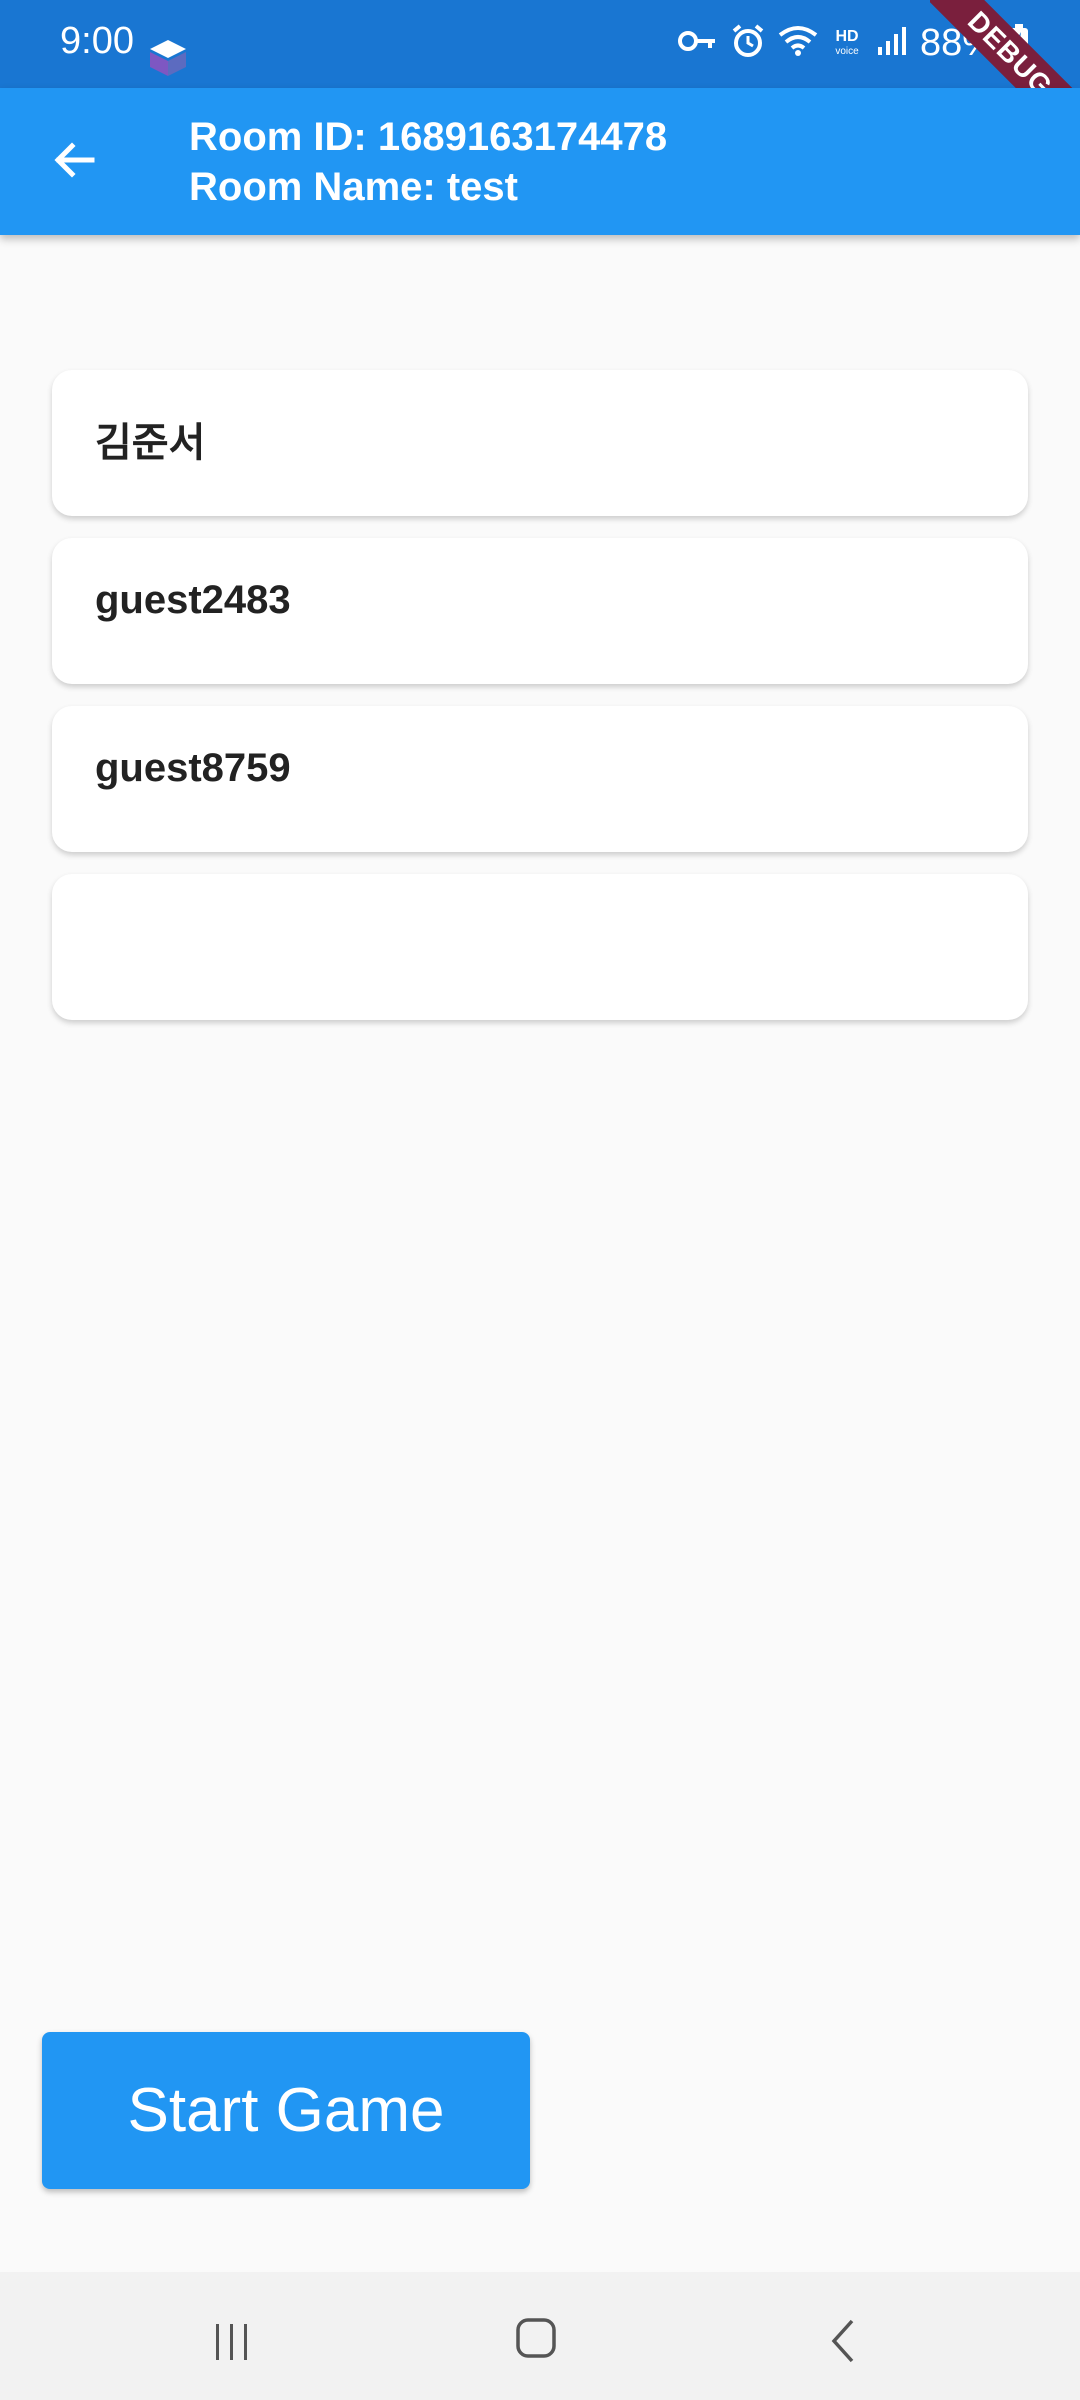 This screenshot has width=1080, height=2400. I want to click on vpn-key-icon, so click(697, 43).